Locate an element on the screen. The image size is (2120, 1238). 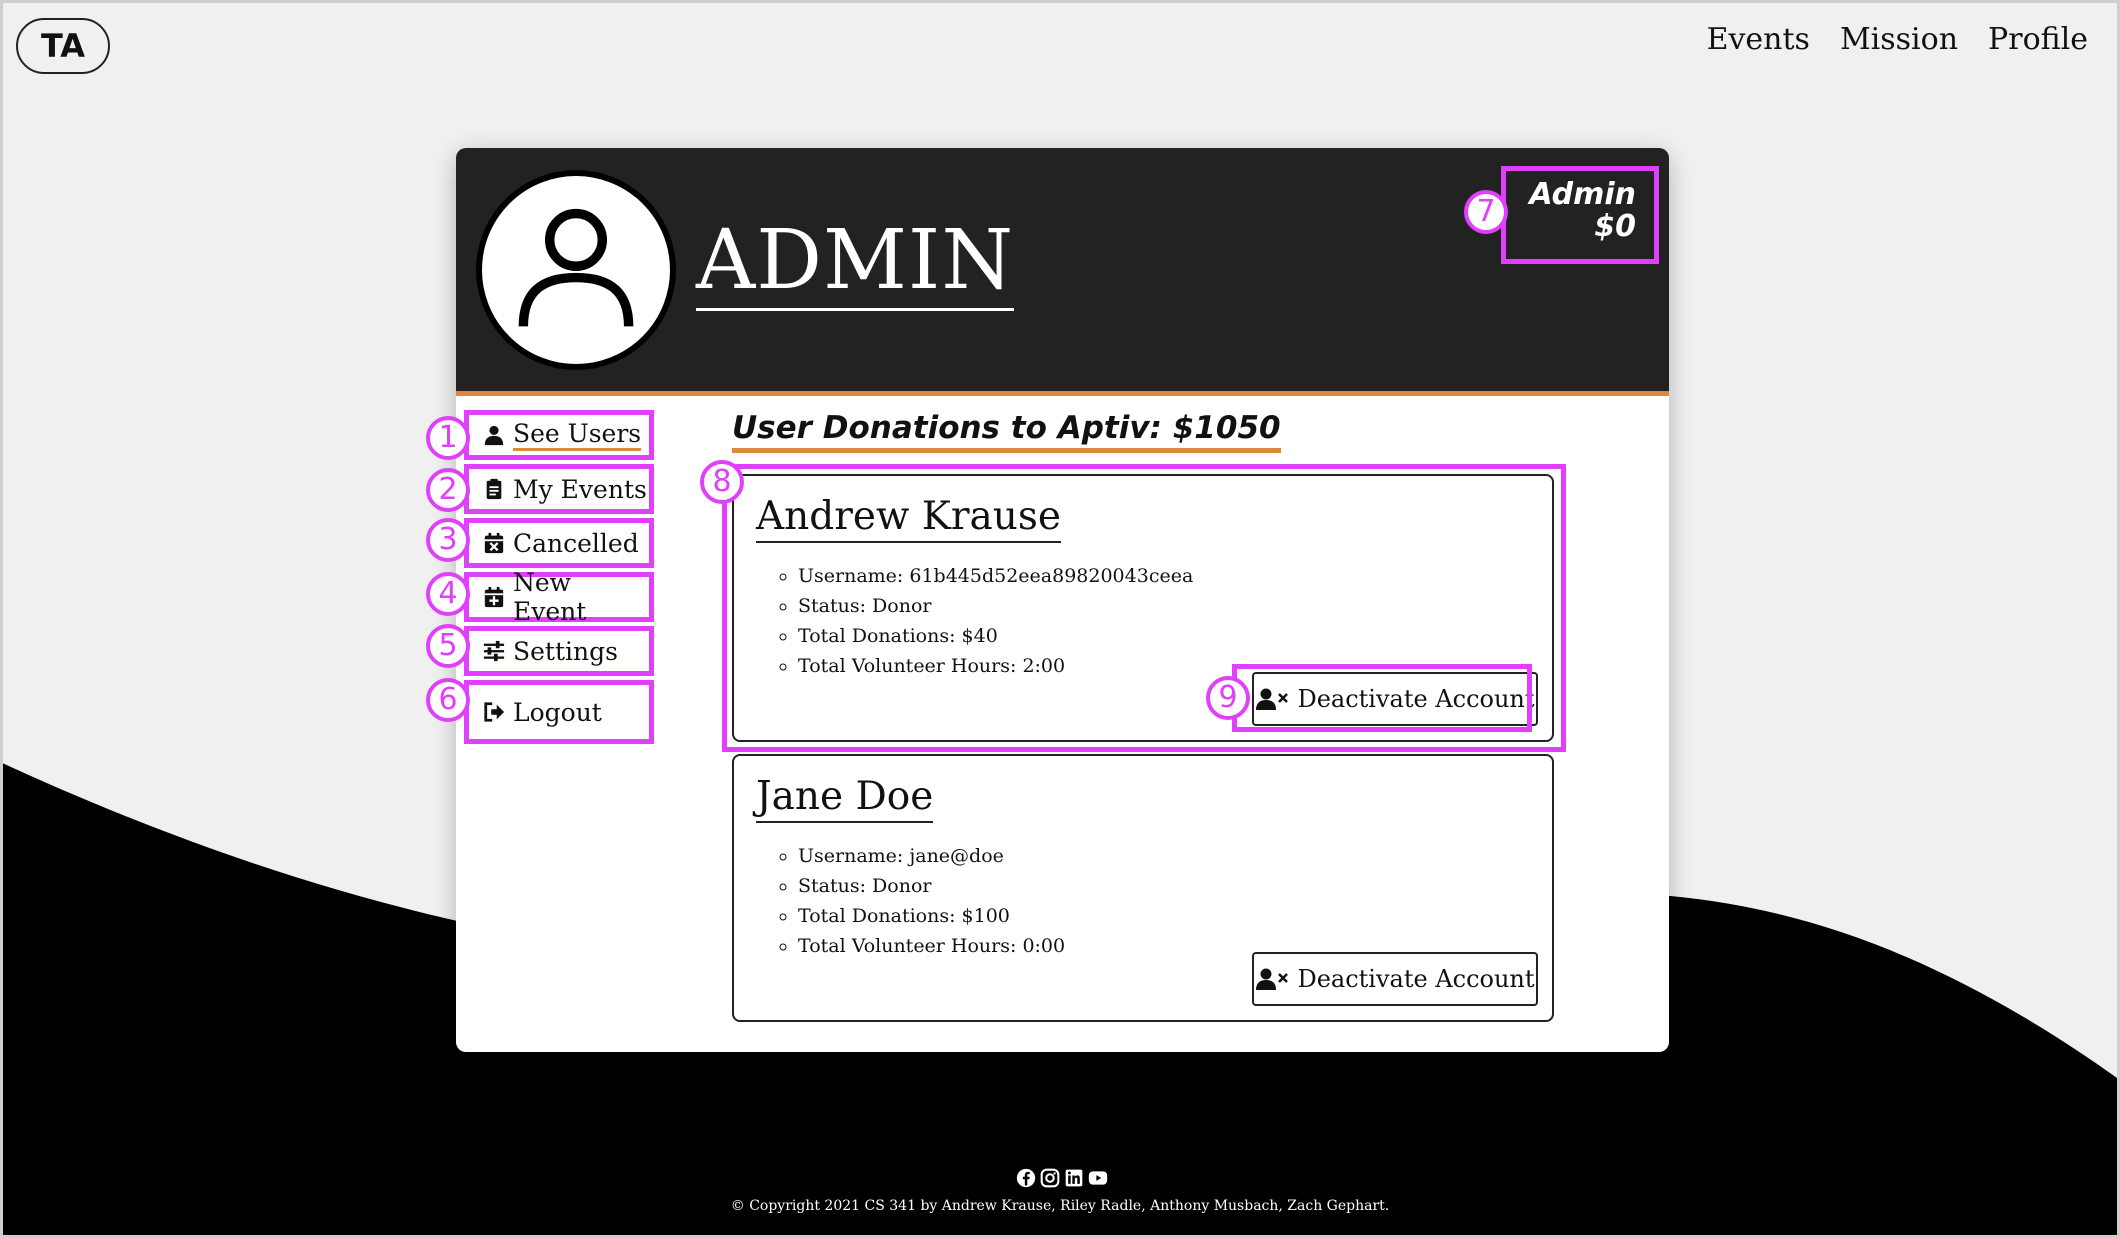
annotation-badge-2: 2 is located at coordinates (448, 490).